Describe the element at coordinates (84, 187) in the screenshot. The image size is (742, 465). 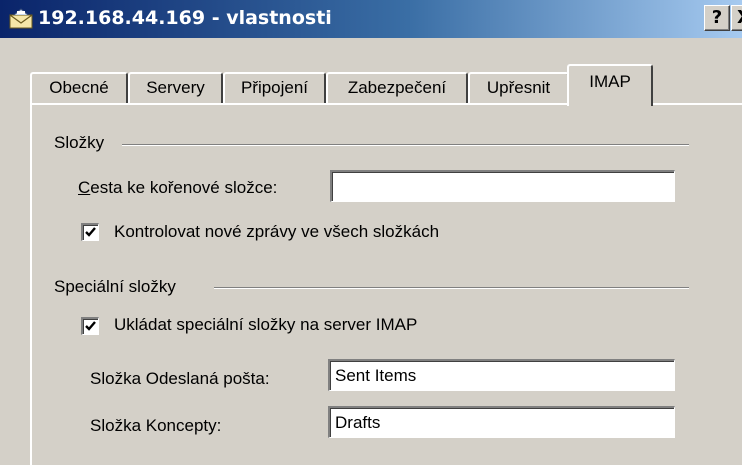
I see `root-path-mnemonic: C` at that location.